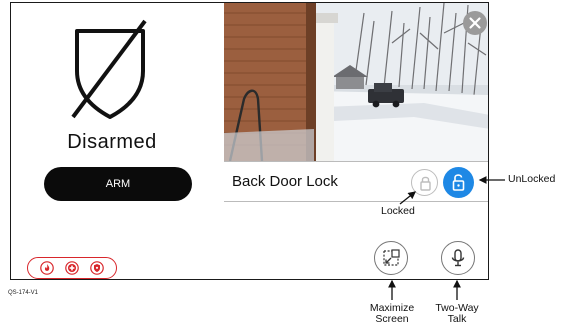  I want to click on callout-talk-line2: Talk, so click(457, 319).